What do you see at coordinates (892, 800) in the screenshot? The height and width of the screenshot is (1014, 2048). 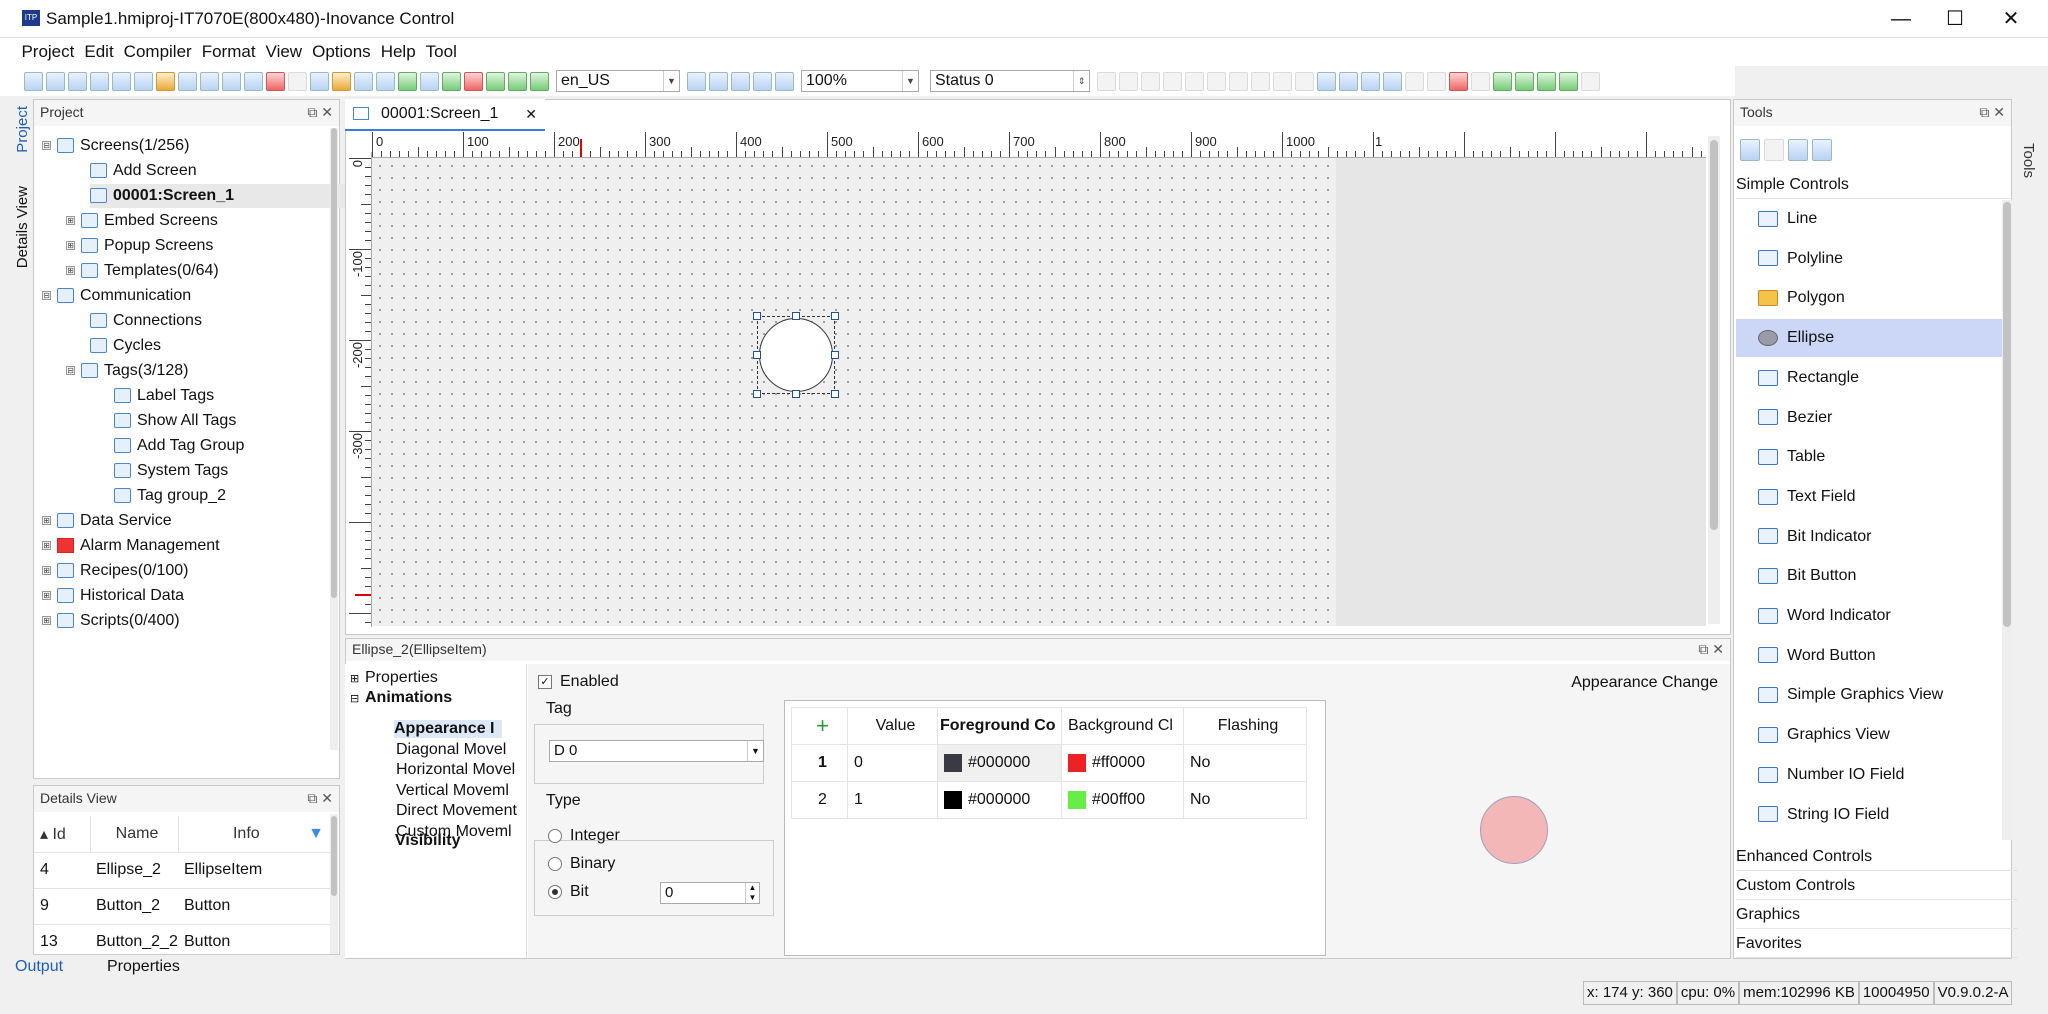 I see `value-cell: 1` at bounding box center [892, 800].